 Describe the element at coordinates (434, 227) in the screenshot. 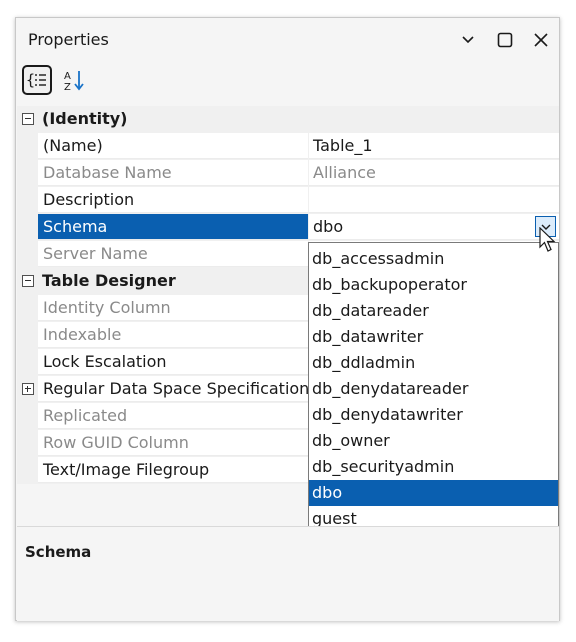

I see `property-value: dbo` at that location.